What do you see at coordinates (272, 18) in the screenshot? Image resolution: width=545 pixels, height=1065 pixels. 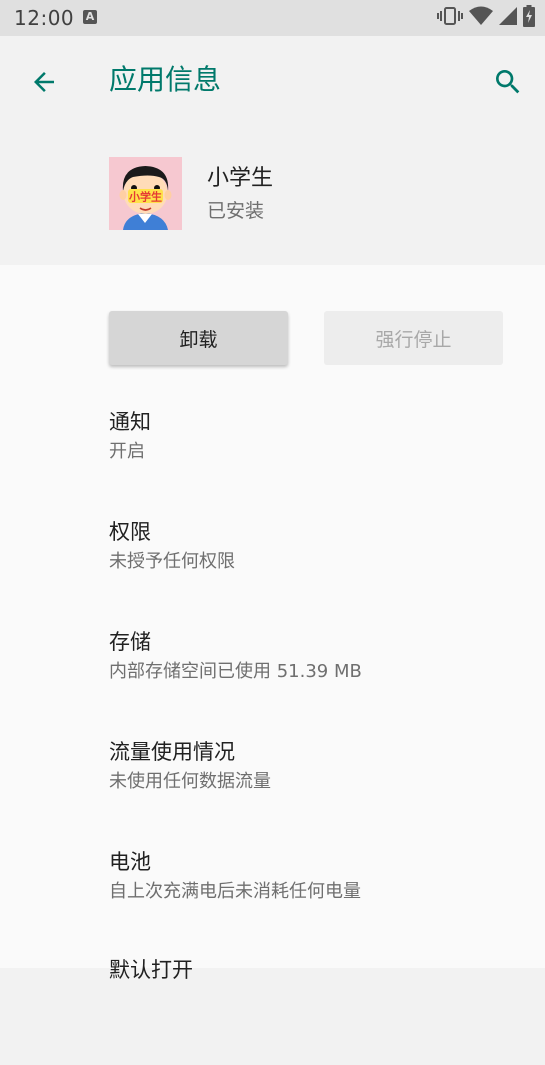 I see `status-bar: 12:00 A` at bounding box center [272, 18].